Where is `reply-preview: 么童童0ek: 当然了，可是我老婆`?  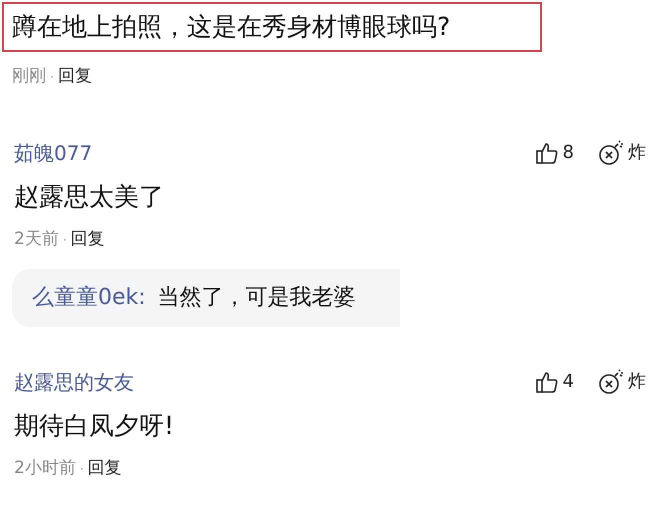 reply-preview: 么童童0ek: 当然了，可是我老婆 is located at coordinates (206, 297).